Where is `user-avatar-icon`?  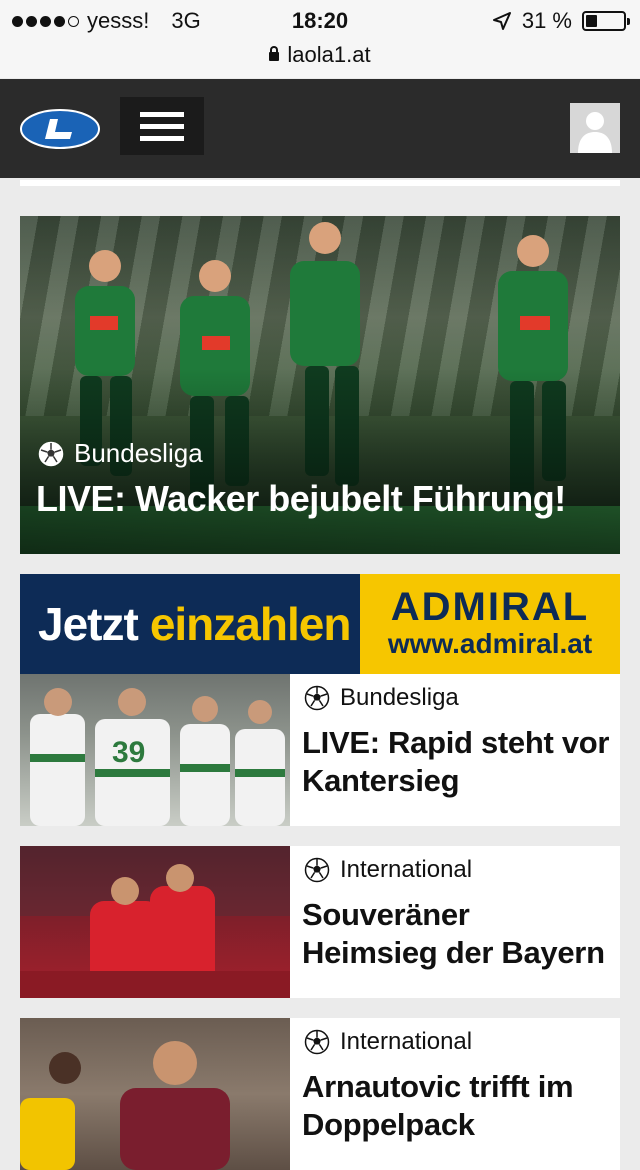 user-avatar-icon is located at coordinates (595, 128).